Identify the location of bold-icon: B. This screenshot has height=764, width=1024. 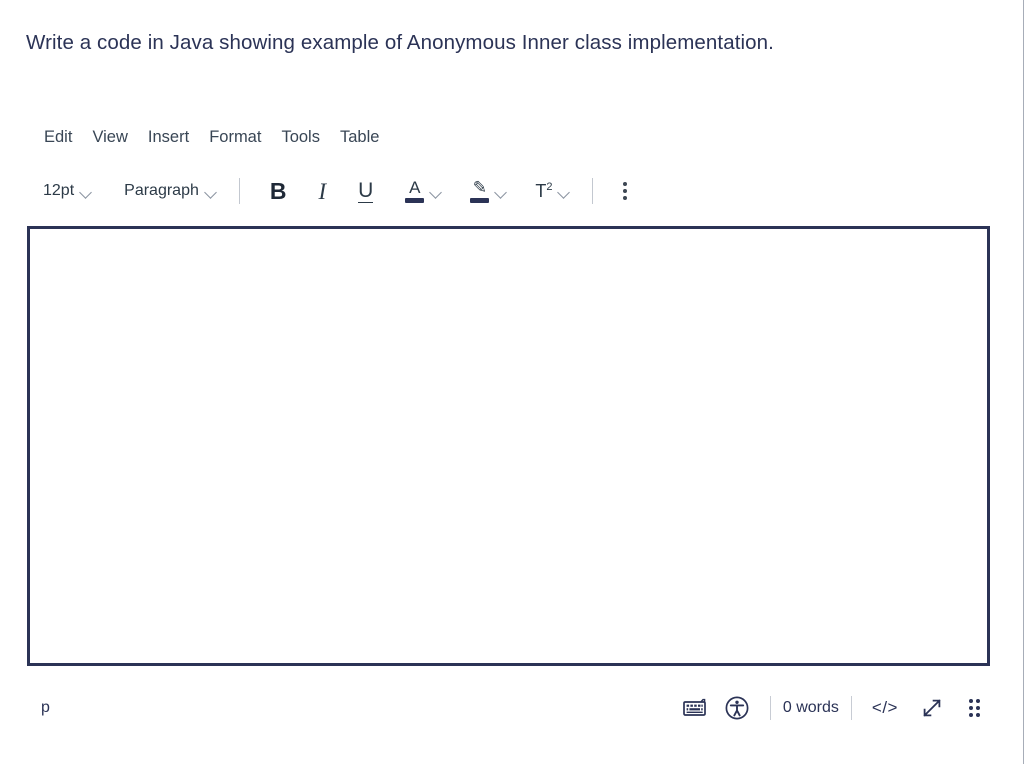
(278, 190).